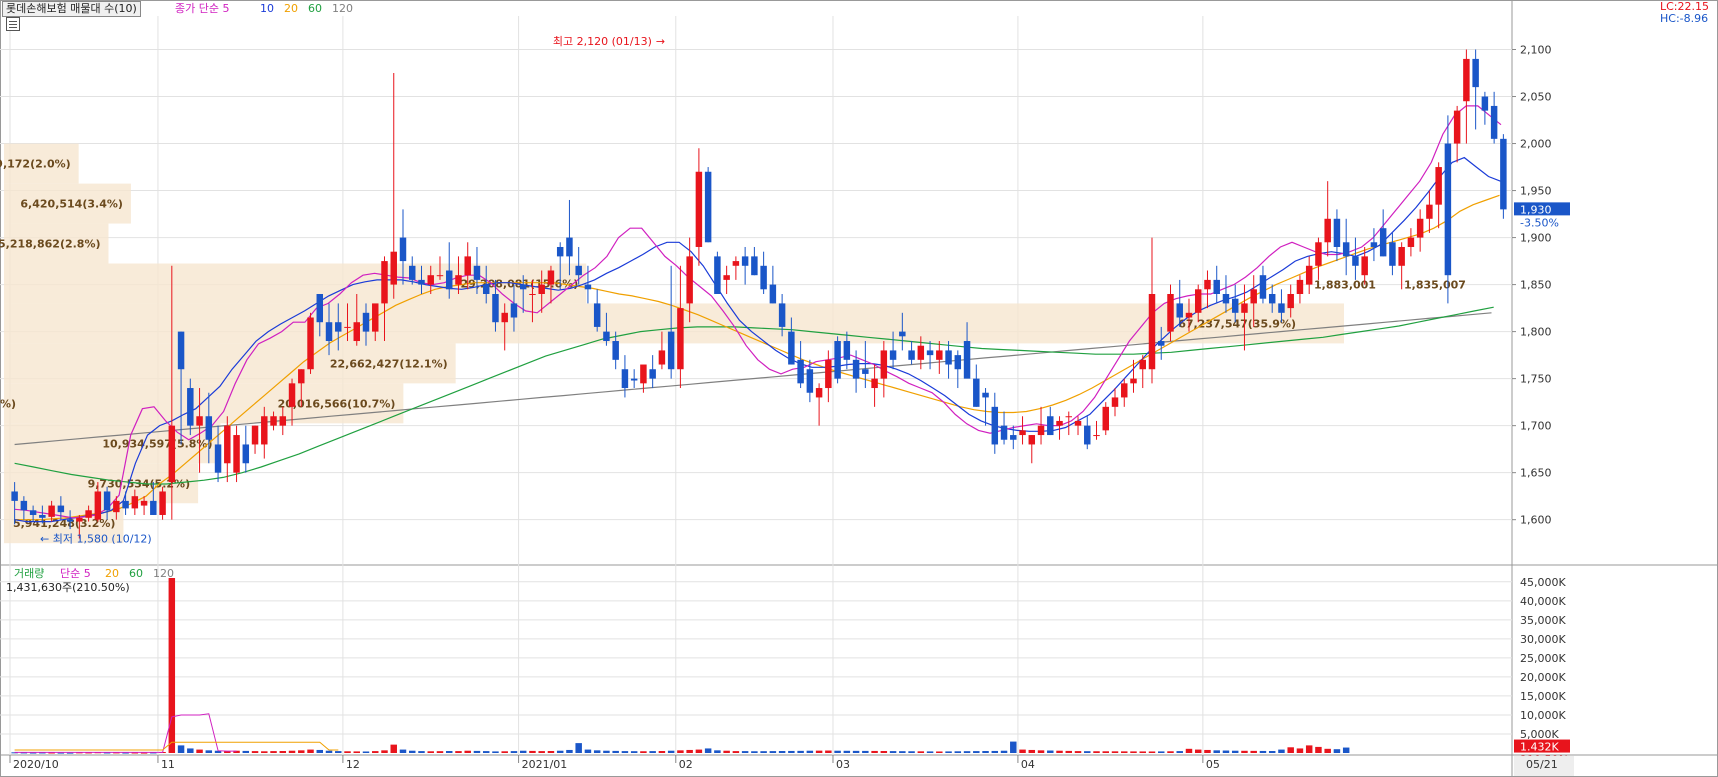 This screenshot has height=777, width=1718. I want to click on last-date: 05/21, so click(1542, 764).